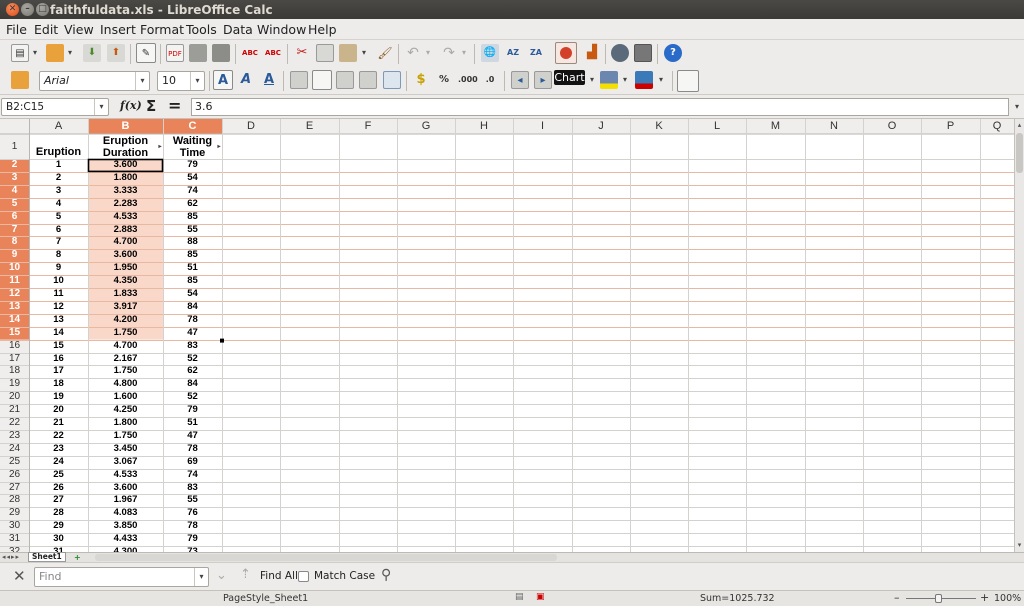  I want to click on data-cell: 7, so click(58, 242).